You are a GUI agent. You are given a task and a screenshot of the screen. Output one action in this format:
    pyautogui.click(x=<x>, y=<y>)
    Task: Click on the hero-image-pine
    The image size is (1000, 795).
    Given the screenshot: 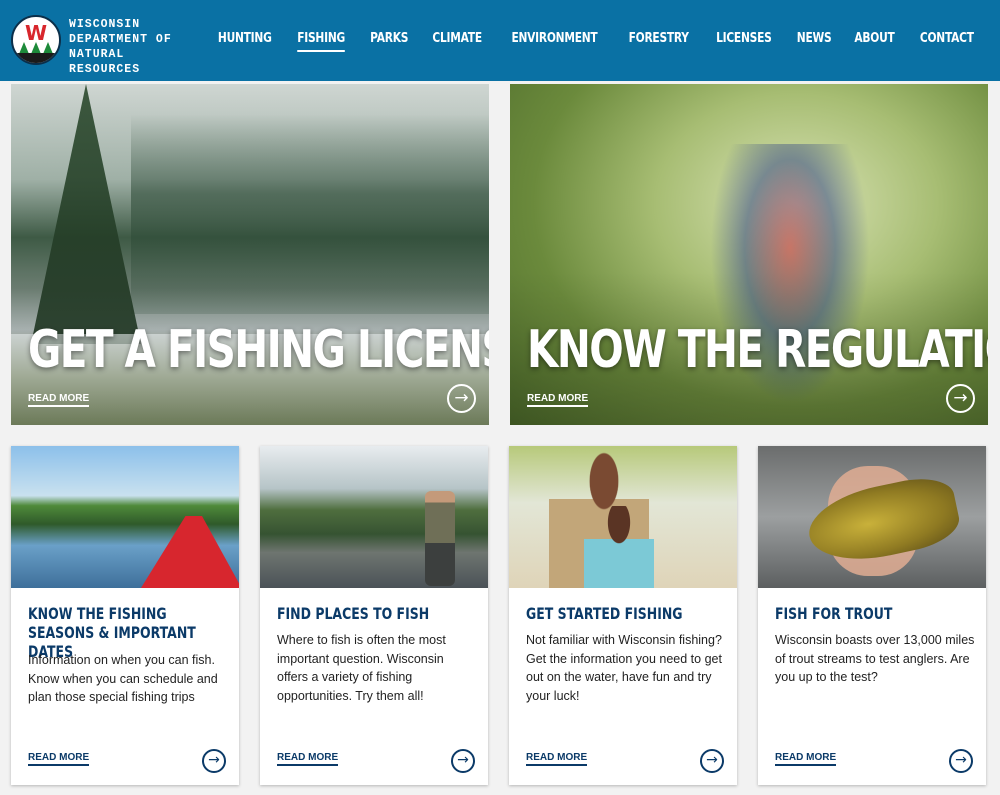 What is the action you would take?
    pyautogui.click(x=86, y=214)
    